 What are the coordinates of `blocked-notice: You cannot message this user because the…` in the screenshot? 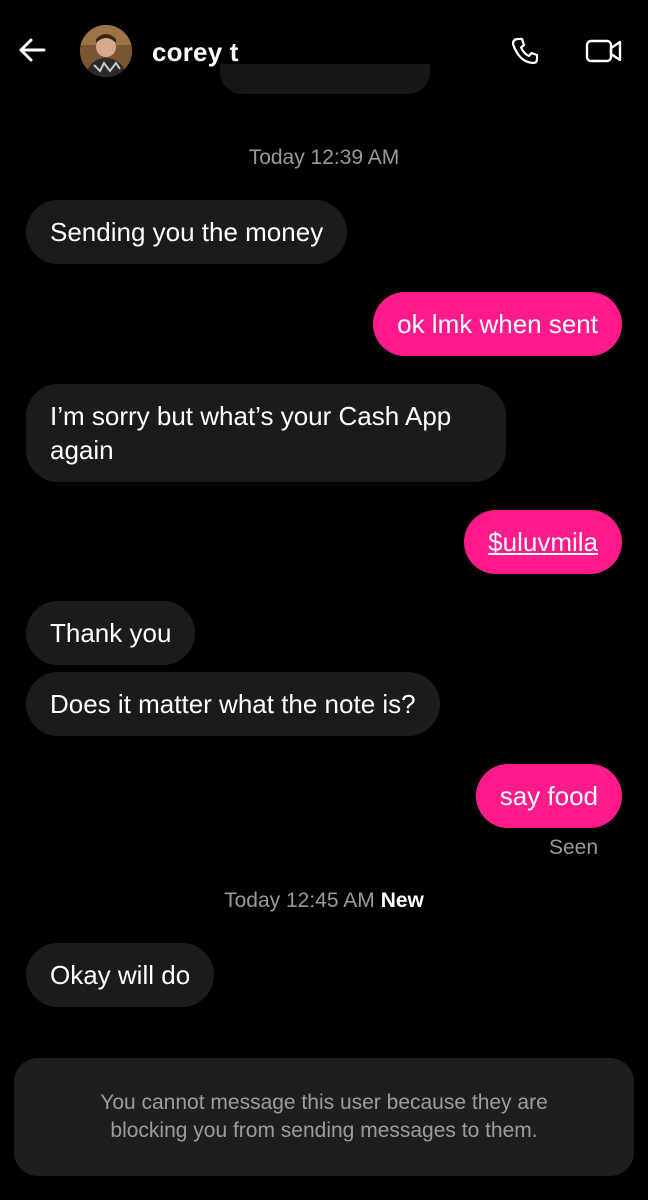 It's located at (324, 1117).